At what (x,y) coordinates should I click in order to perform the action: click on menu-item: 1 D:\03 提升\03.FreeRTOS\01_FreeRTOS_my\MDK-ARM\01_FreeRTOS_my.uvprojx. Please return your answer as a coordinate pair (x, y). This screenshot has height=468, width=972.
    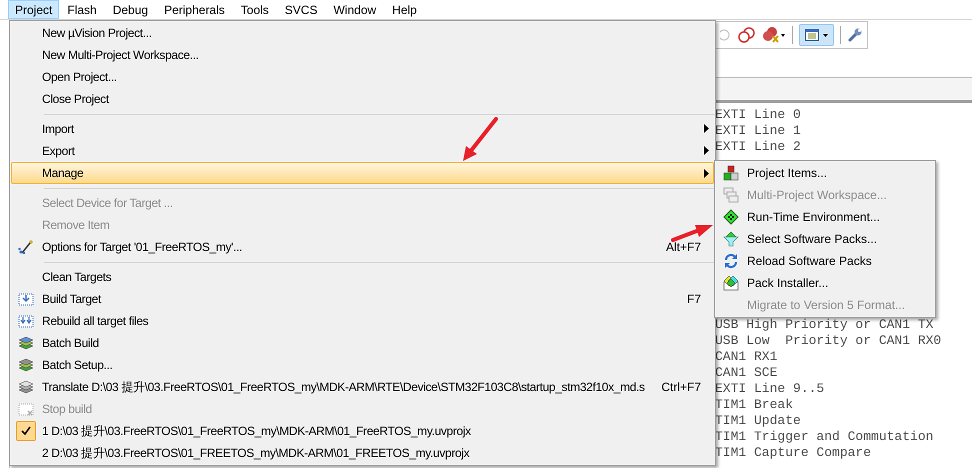
    Looking at the image, I should click on (362, 431).